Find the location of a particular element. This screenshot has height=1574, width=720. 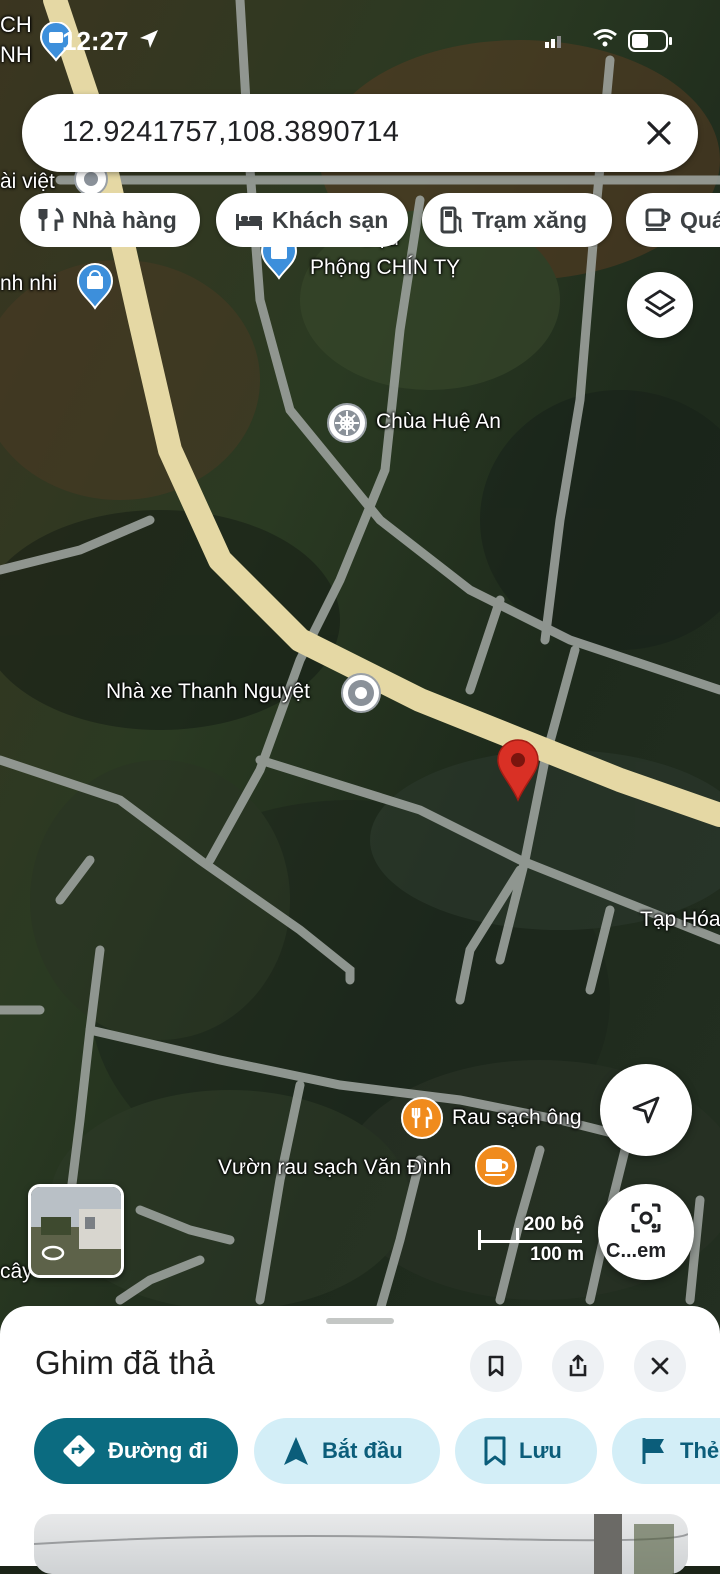

place-photo is located at coordinates (361, 1544).